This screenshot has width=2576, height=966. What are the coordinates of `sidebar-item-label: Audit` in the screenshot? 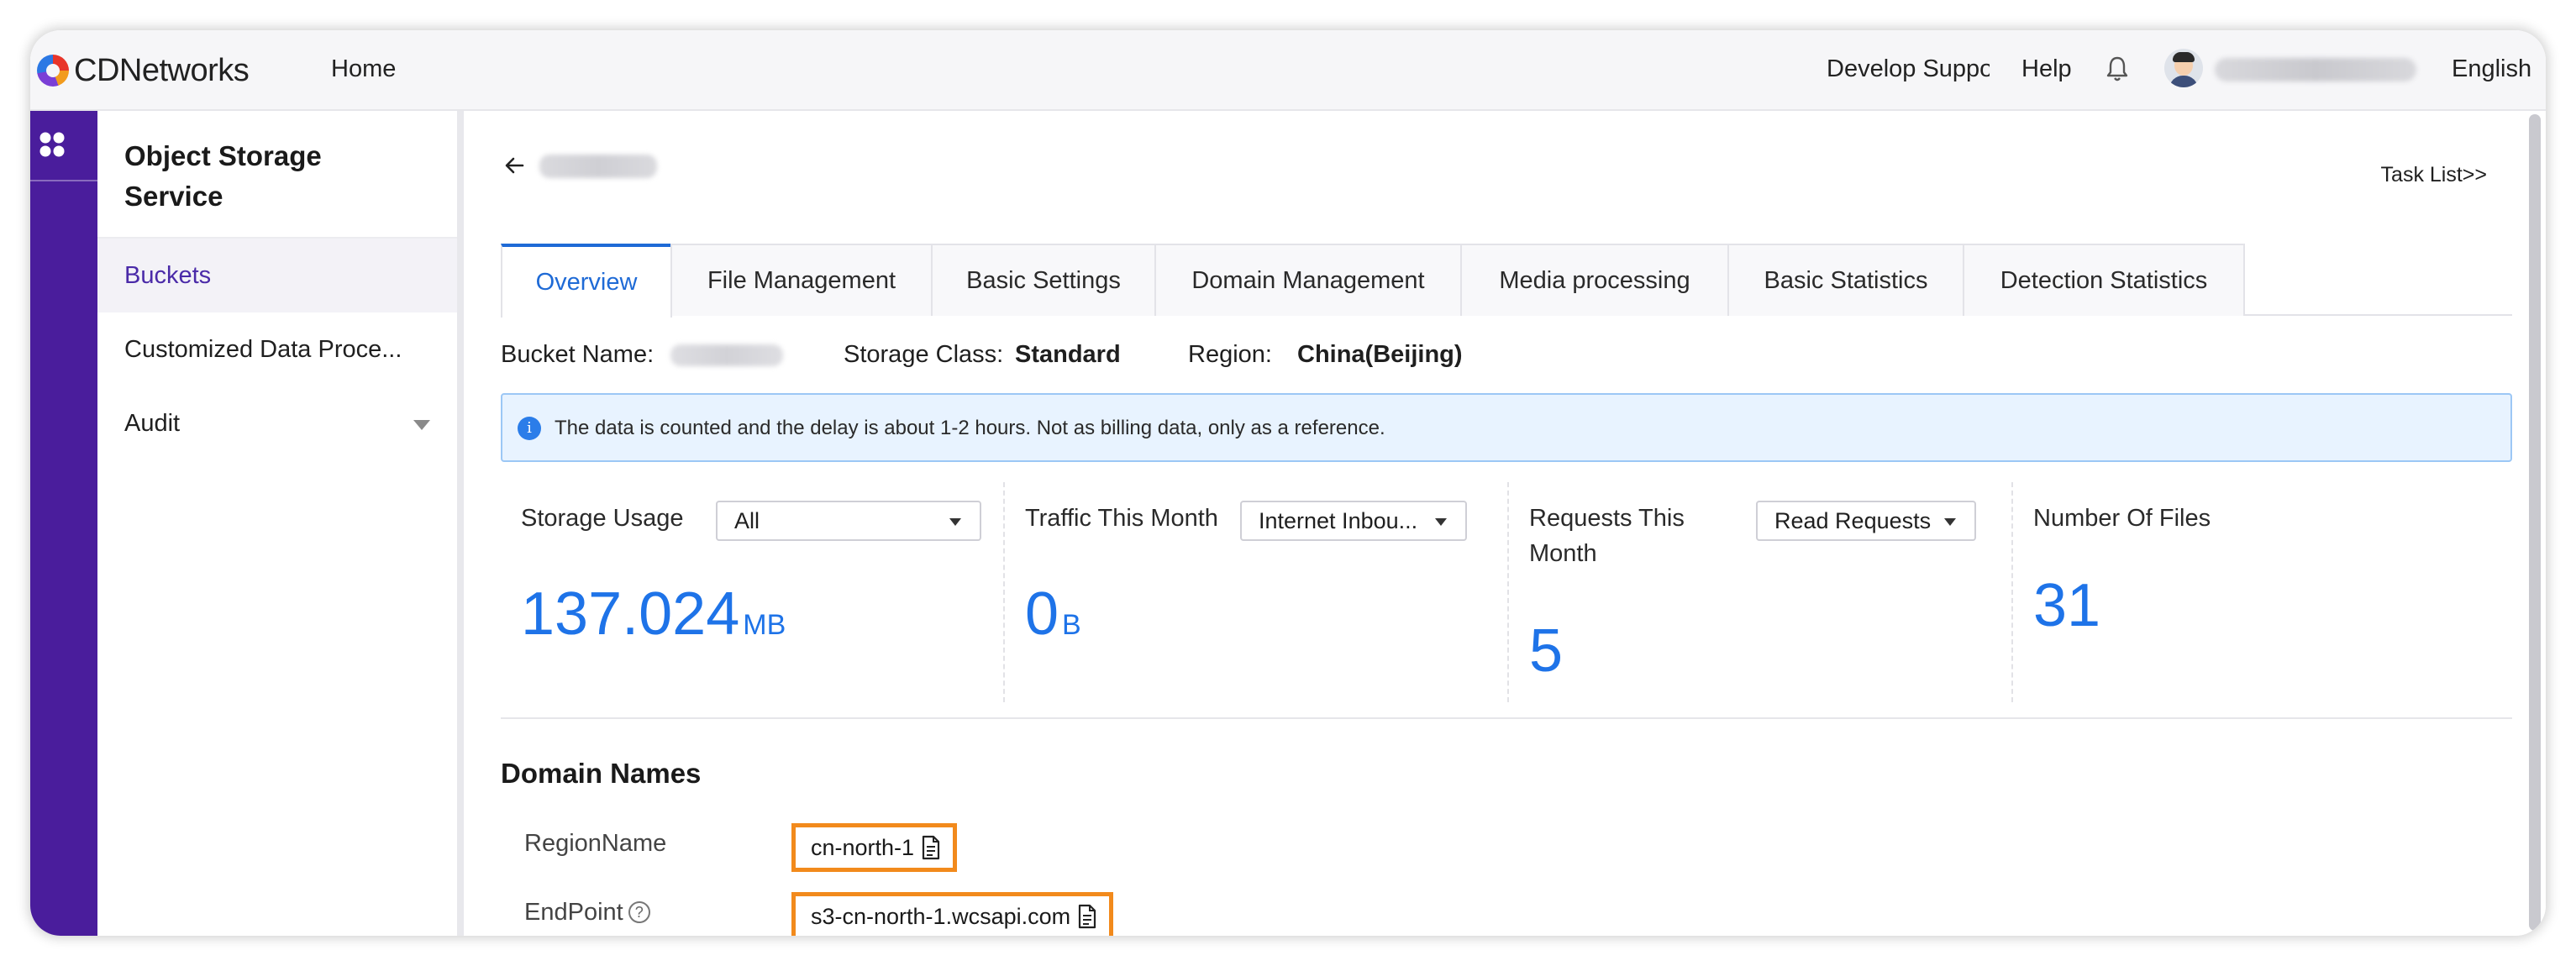 It's located at (152, 423).